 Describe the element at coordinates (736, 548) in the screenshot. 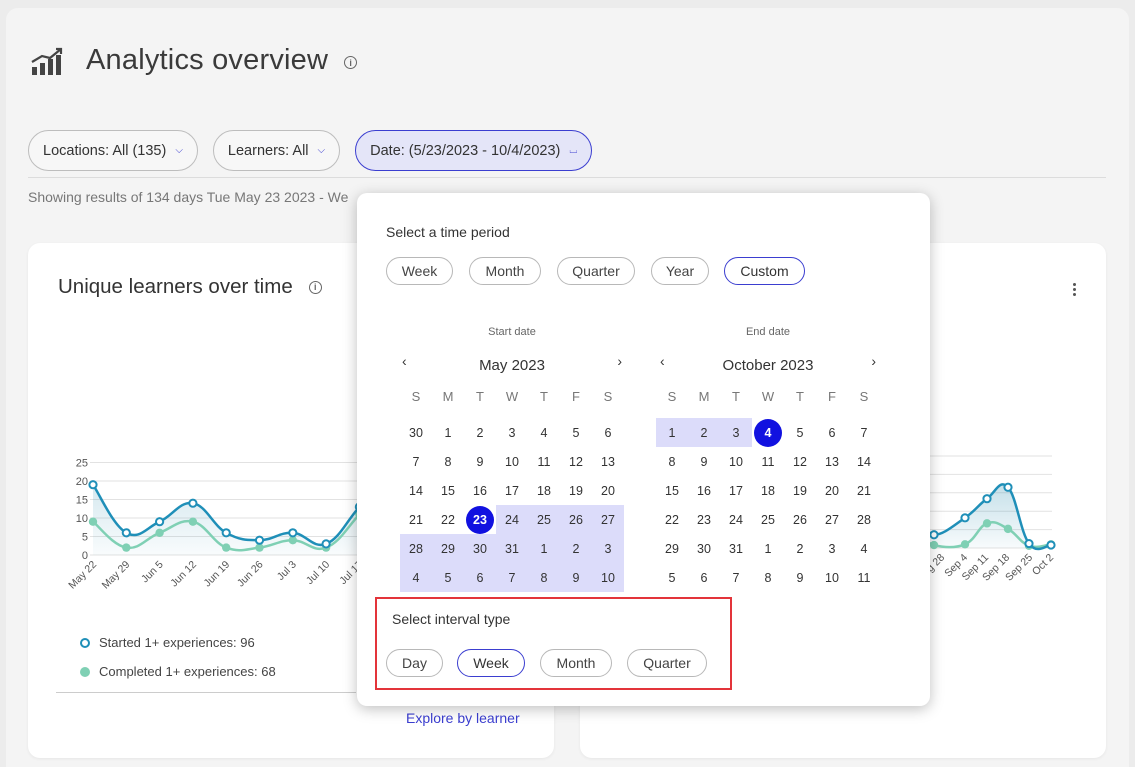

I see `calendar-day: 31` at that location.